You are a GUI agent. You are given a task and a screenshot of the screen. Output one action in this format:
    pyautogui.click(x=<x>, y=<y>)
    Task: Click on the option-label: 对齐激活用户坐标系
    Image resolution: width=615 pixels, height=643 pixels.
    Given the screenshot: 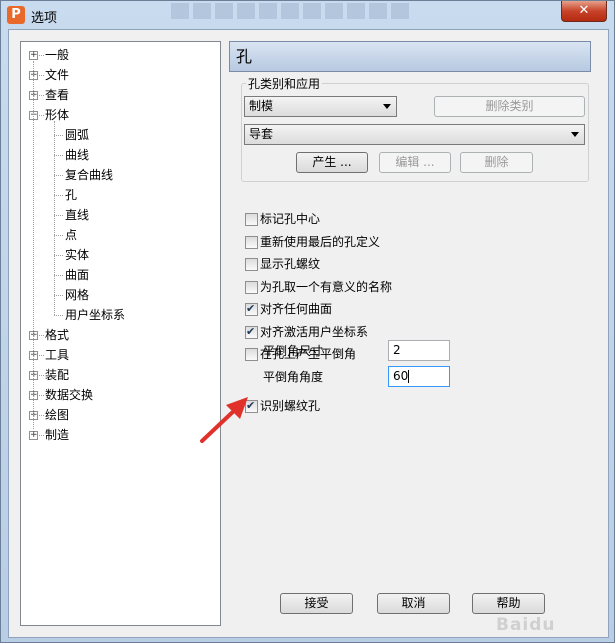 What is the action you would take?
    pyautogui.click(x=314, y=331)
    